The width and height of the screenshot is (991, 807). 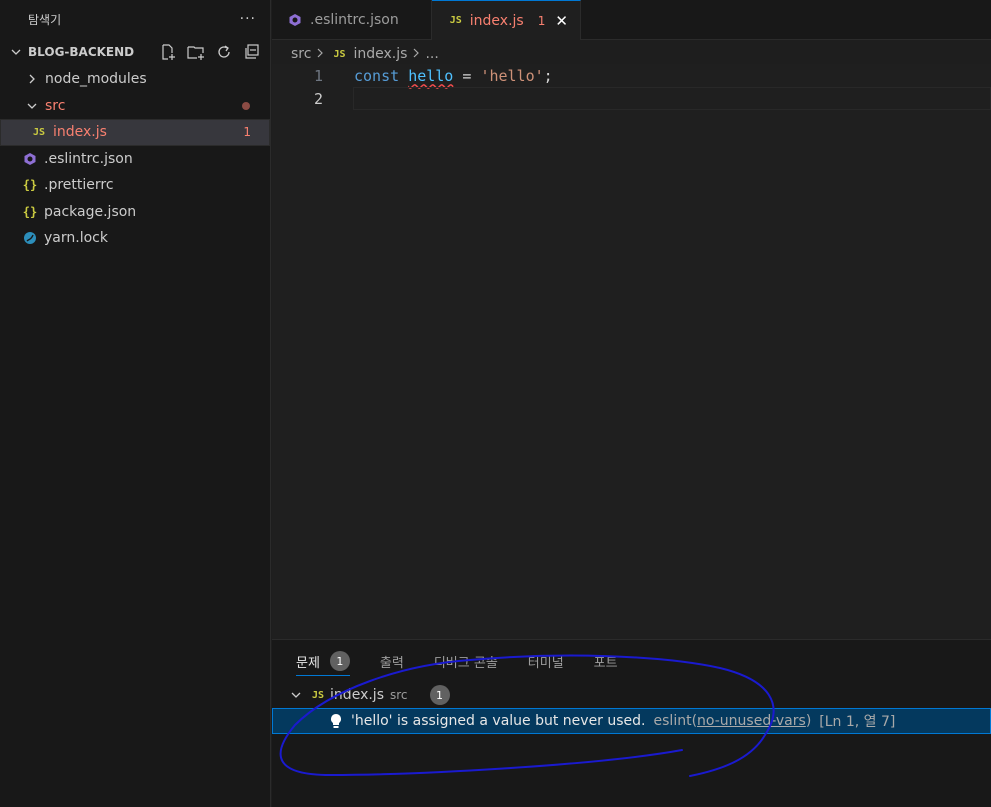 What do you see at coordinates (398, 695) in the screenshot?
I see `problem-file-folder: src` at bounding box center [398, 695].